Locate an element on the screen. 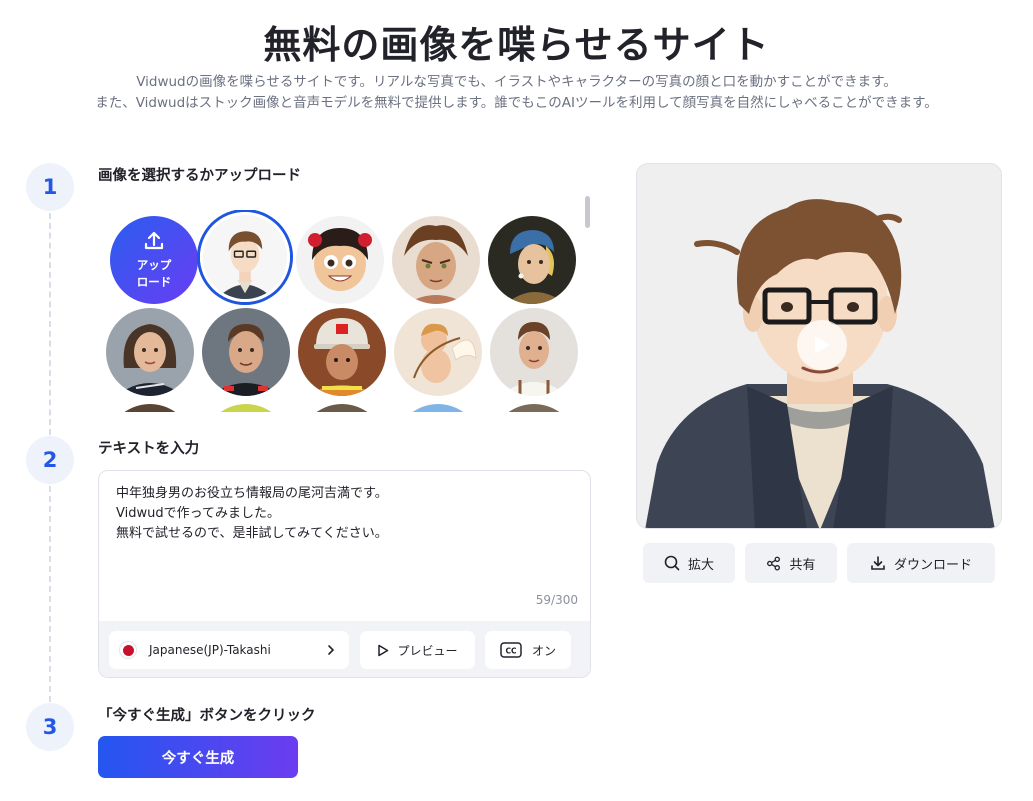 The height and width of the screenshot is (801, 1033). generate-now-button: 今すぐ生成 is located at coordinates (198, 757).